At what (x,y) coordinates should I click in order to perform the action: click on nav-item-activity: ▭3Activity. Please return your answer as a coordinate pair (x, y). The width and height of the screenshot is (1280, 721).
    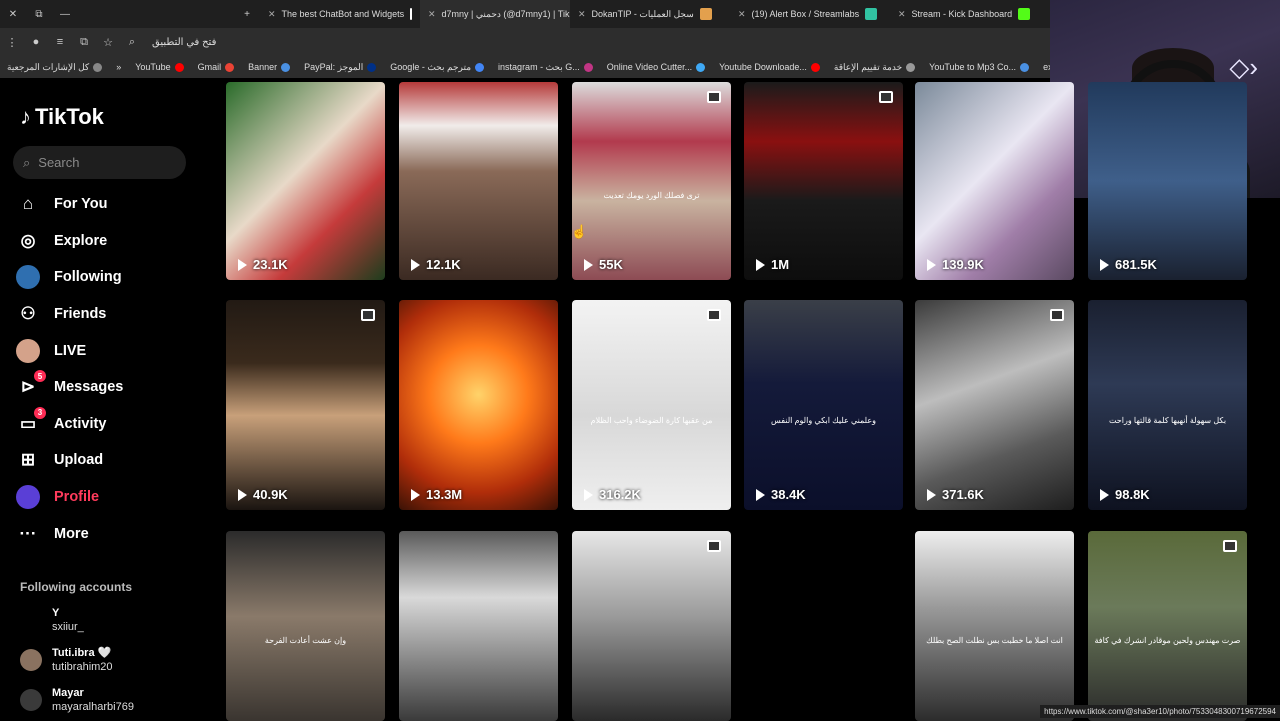
    Looking at the image, I should click on (111, 424).